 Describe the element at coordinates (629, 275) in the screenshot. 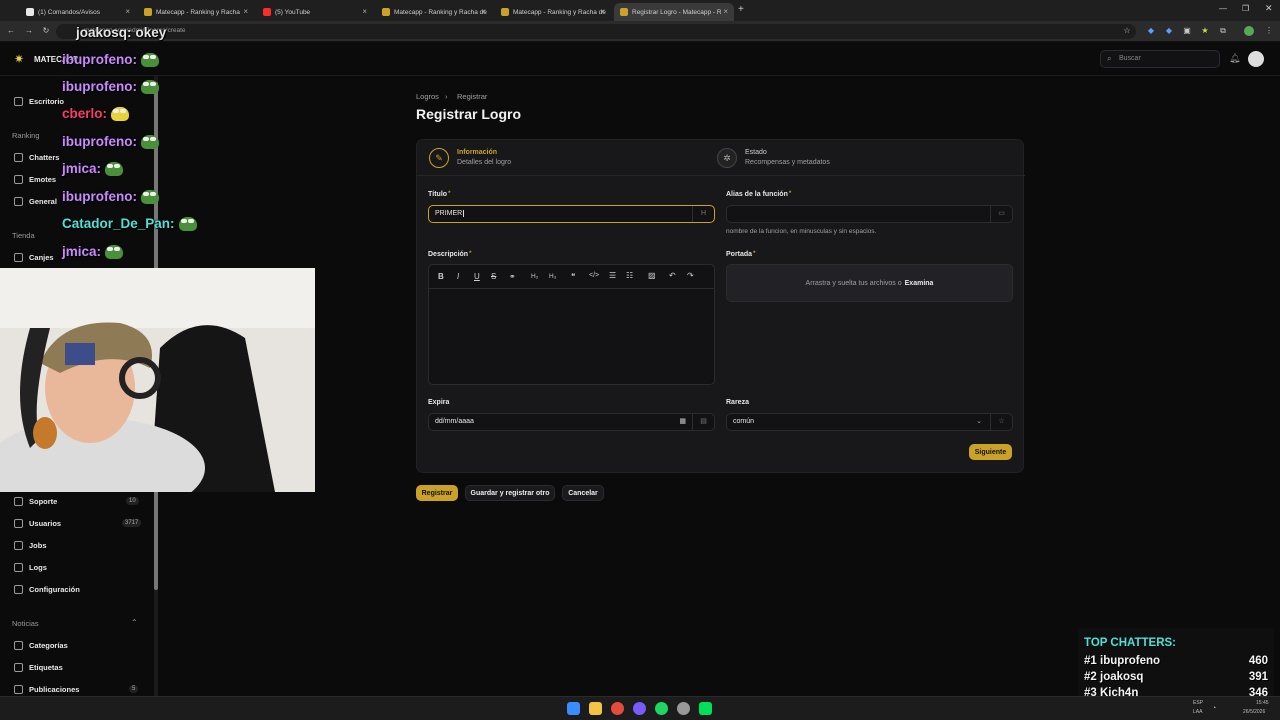

I see `ordered-list-icon: ☷` at that location.